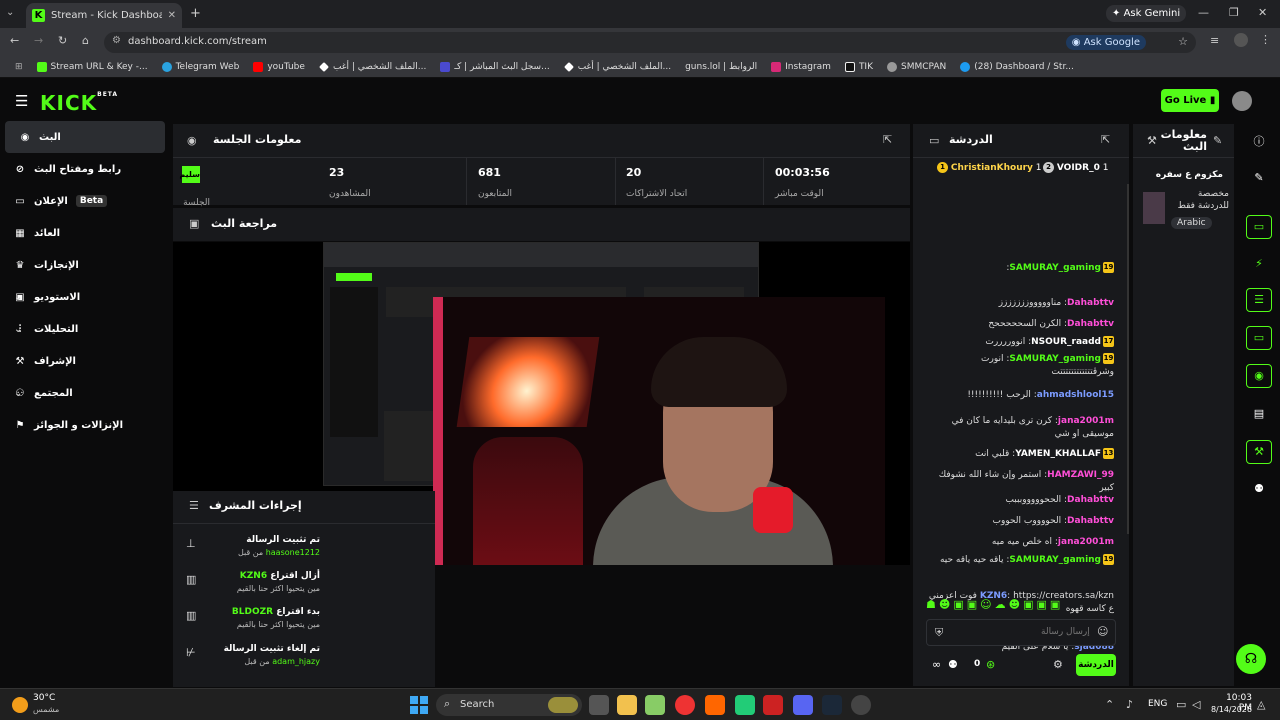 Image resolution: width=1280 pixels, height=720 pixels. What do you see at coordinates (1234, 12) in the screenshot?
I see `maximize-icon: ❐` at bounding box center [1234, 12].